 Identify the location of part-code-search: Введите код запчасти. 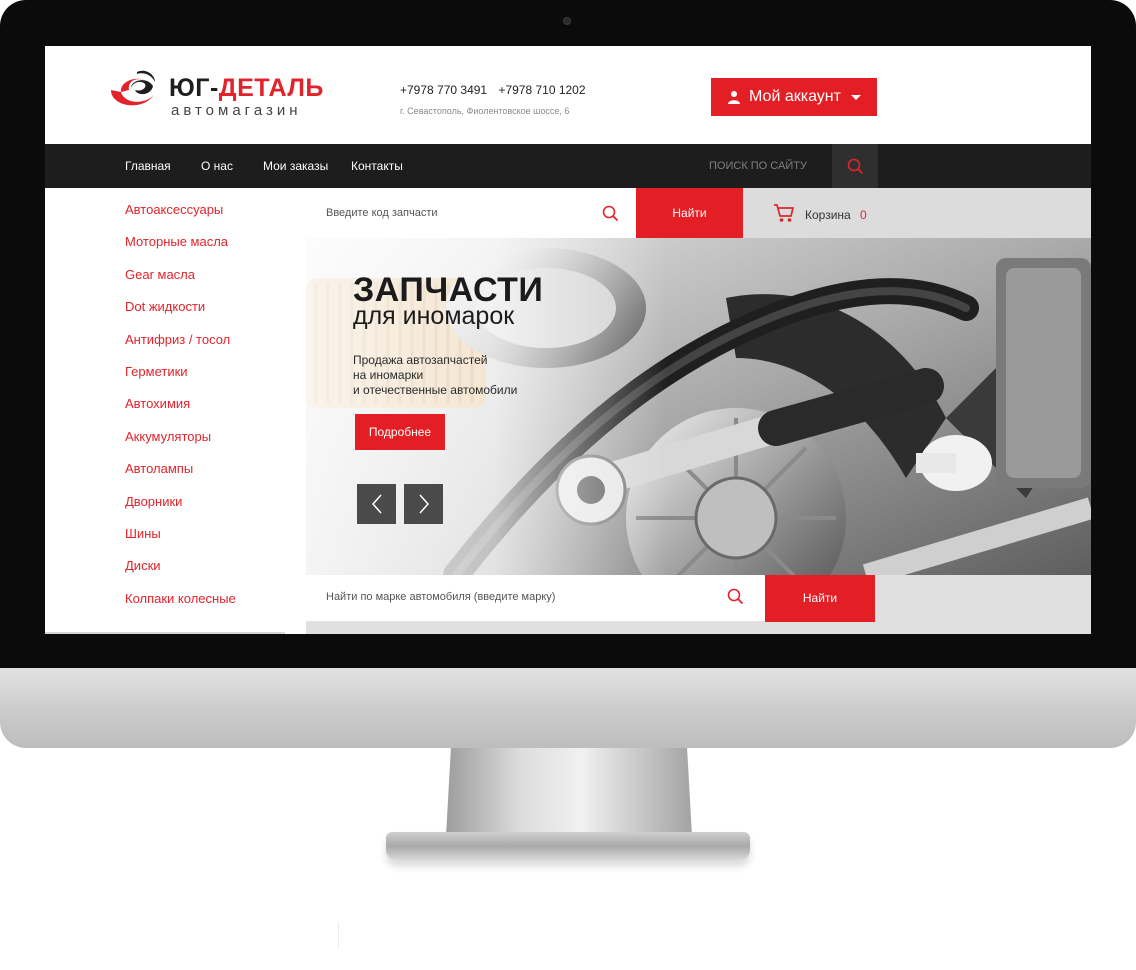
(471, 213).